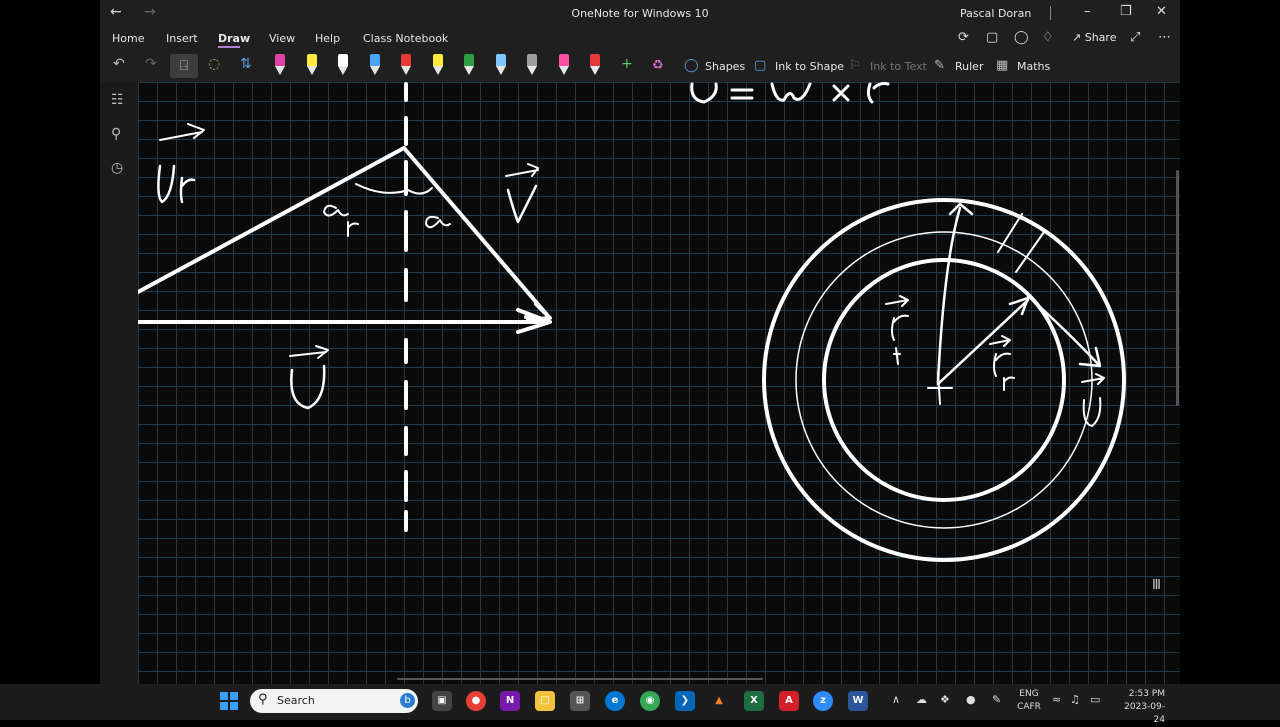 This screenshot has height=727, width=1280. Describe the element at coordinates (996, 699) in the screenshot. I see `pen-menu-icon: ✎` at that location.